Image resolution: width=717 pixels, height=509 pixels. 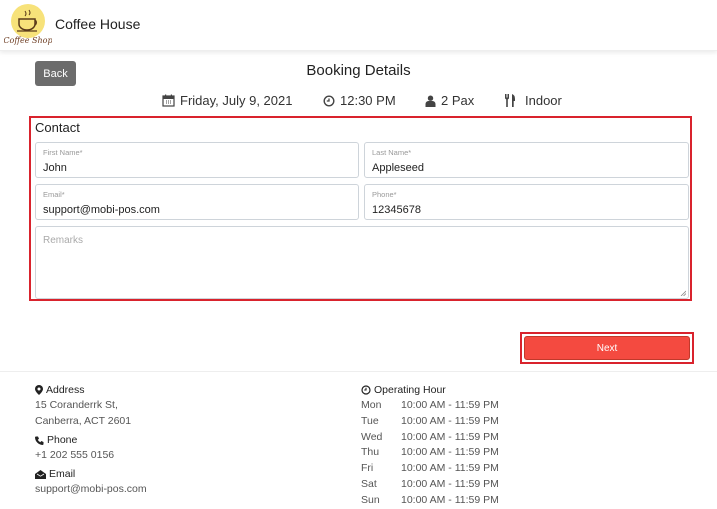 I want to click on map-marker-icon, so click(x=39, y=390).